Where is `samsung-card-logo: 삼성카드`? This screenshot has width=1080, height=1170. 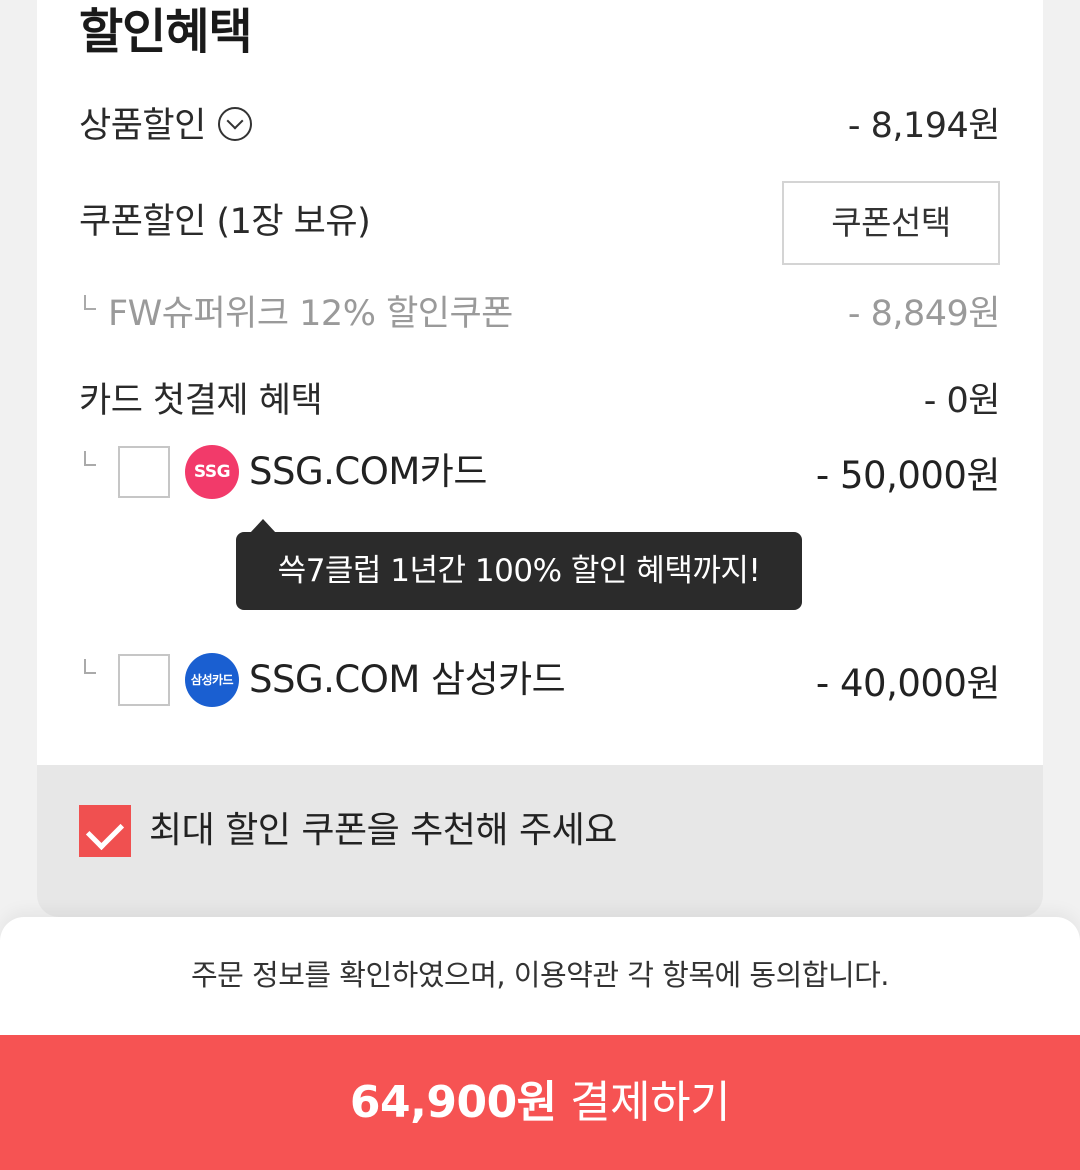
samsung-card-logo: 삼성카드 is located at coordinates (212, 680).